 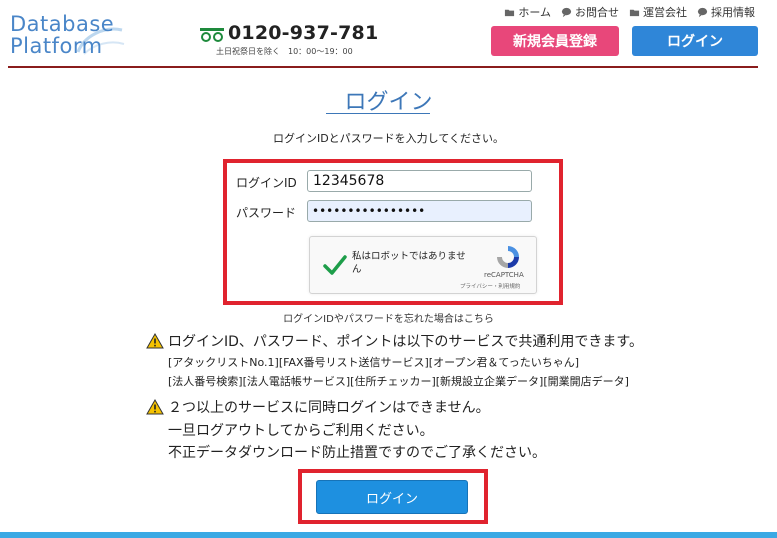 What do you see at coordinates (409, 263) in the screenshot?
I see `recaptcha-label: 私はロボットではありません` at bounding box center [409, 263].